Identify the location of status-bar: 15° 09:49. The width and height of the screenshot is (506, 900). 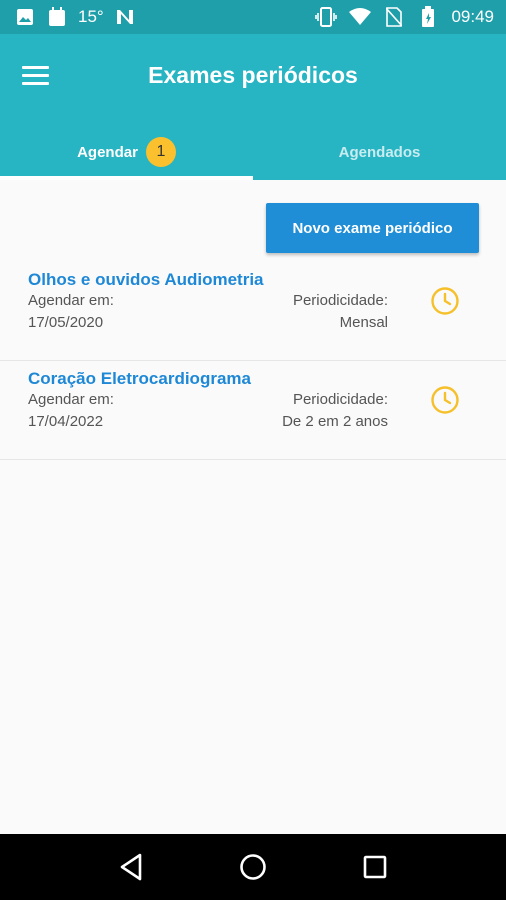
(253, 17).